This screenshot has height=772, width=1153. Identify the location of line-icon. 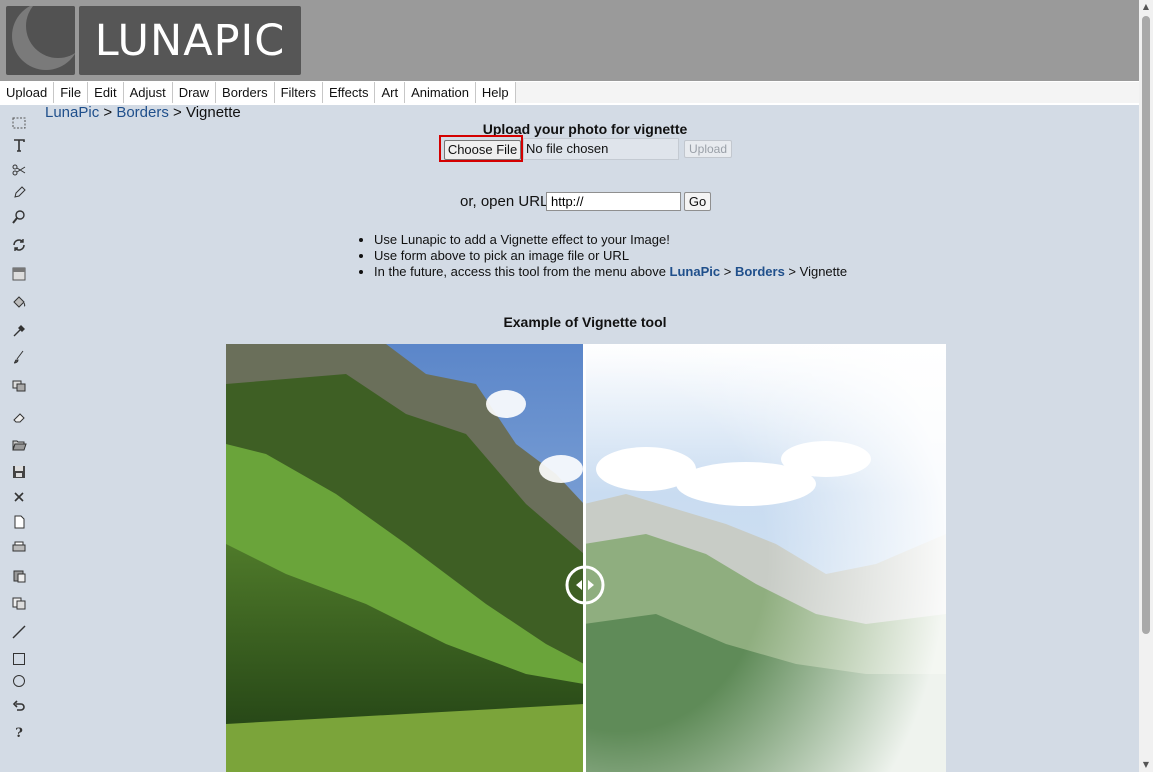
(19, 632).